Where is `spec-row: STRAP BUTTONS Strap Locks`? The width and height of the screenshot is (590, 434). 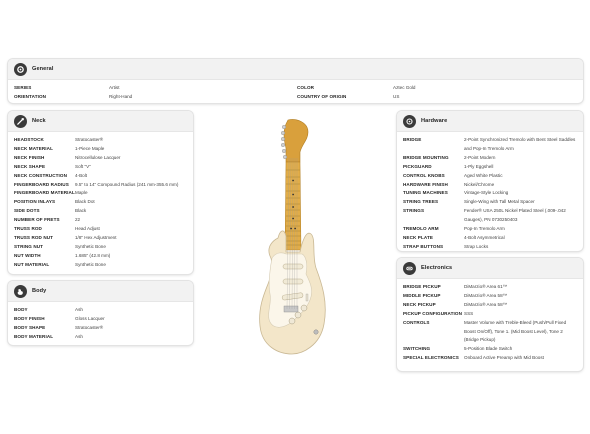
spec-row: STRAP BUTTONS Strap Locks is located at coordinates (493, 247).